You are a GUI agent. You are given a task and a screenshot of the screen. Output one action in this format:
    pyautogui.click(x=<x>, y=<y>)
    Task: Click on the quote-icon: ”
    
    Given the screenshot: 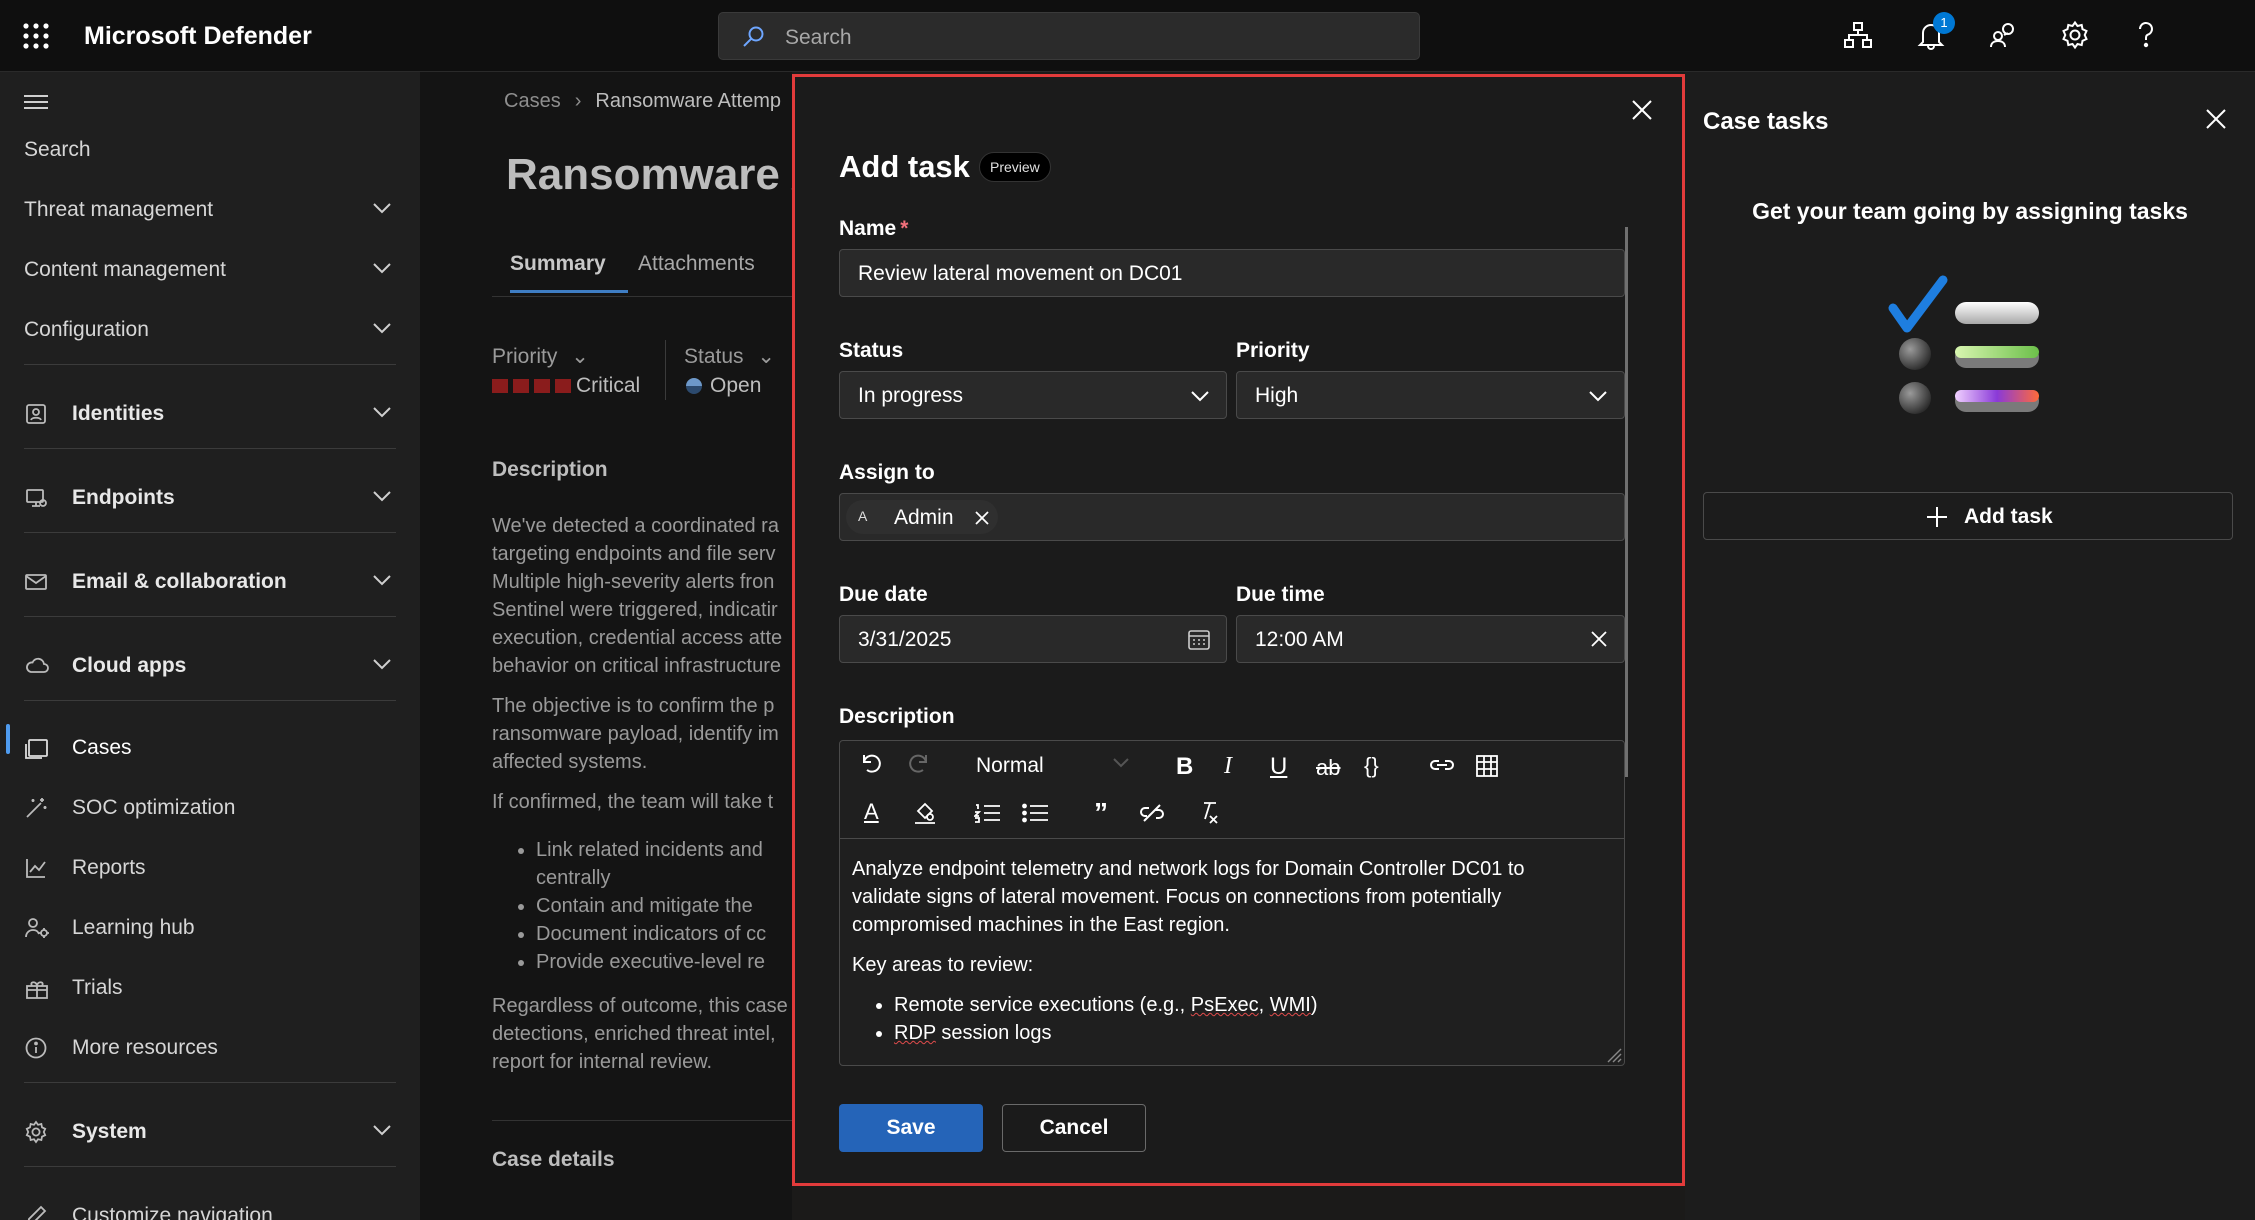 What is the action you would take?
    pyautogui.click(x=1101, y=813)
    